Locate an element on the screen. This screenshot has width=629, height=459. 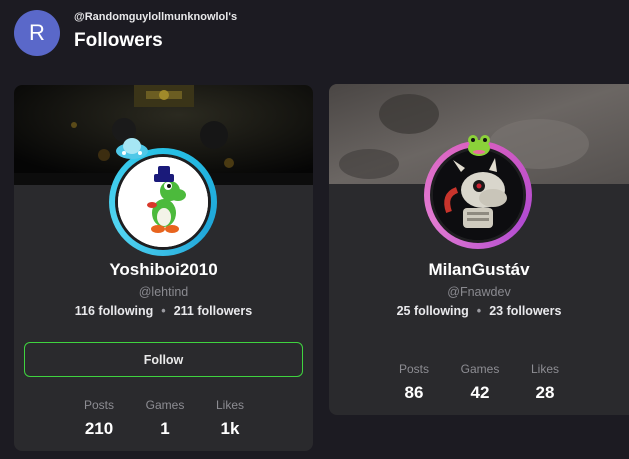
followers-count: 23 followers is located at coordinates (525, 311).